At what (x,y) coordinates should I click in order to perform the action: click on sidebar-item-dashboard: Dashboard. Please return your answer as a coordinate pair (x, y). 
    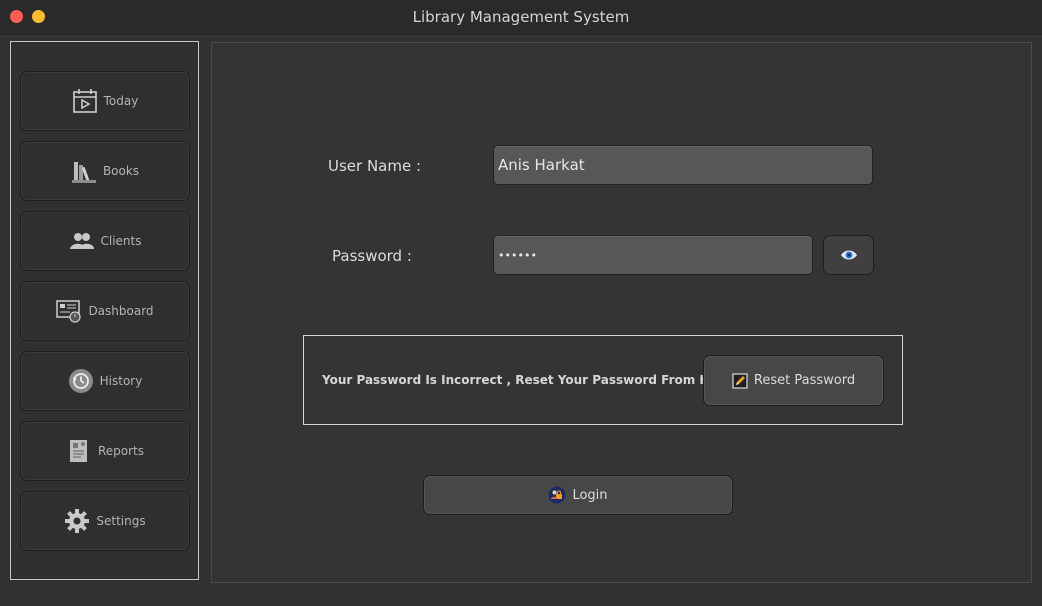
    Looking at the image, I should click on (105, 311).